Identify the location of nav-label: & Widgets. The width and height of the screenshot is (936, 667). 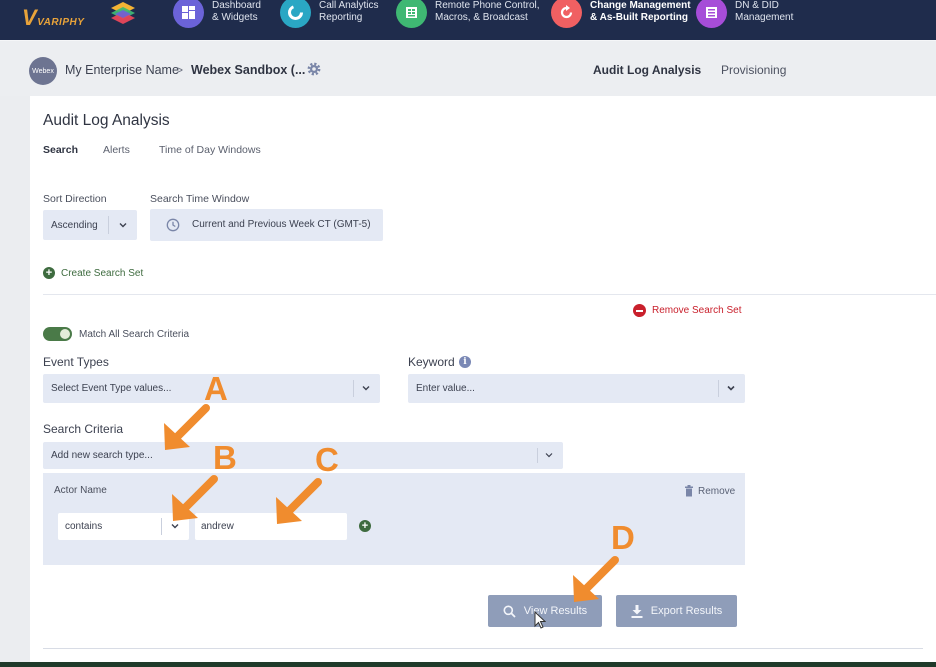
(235, 17).